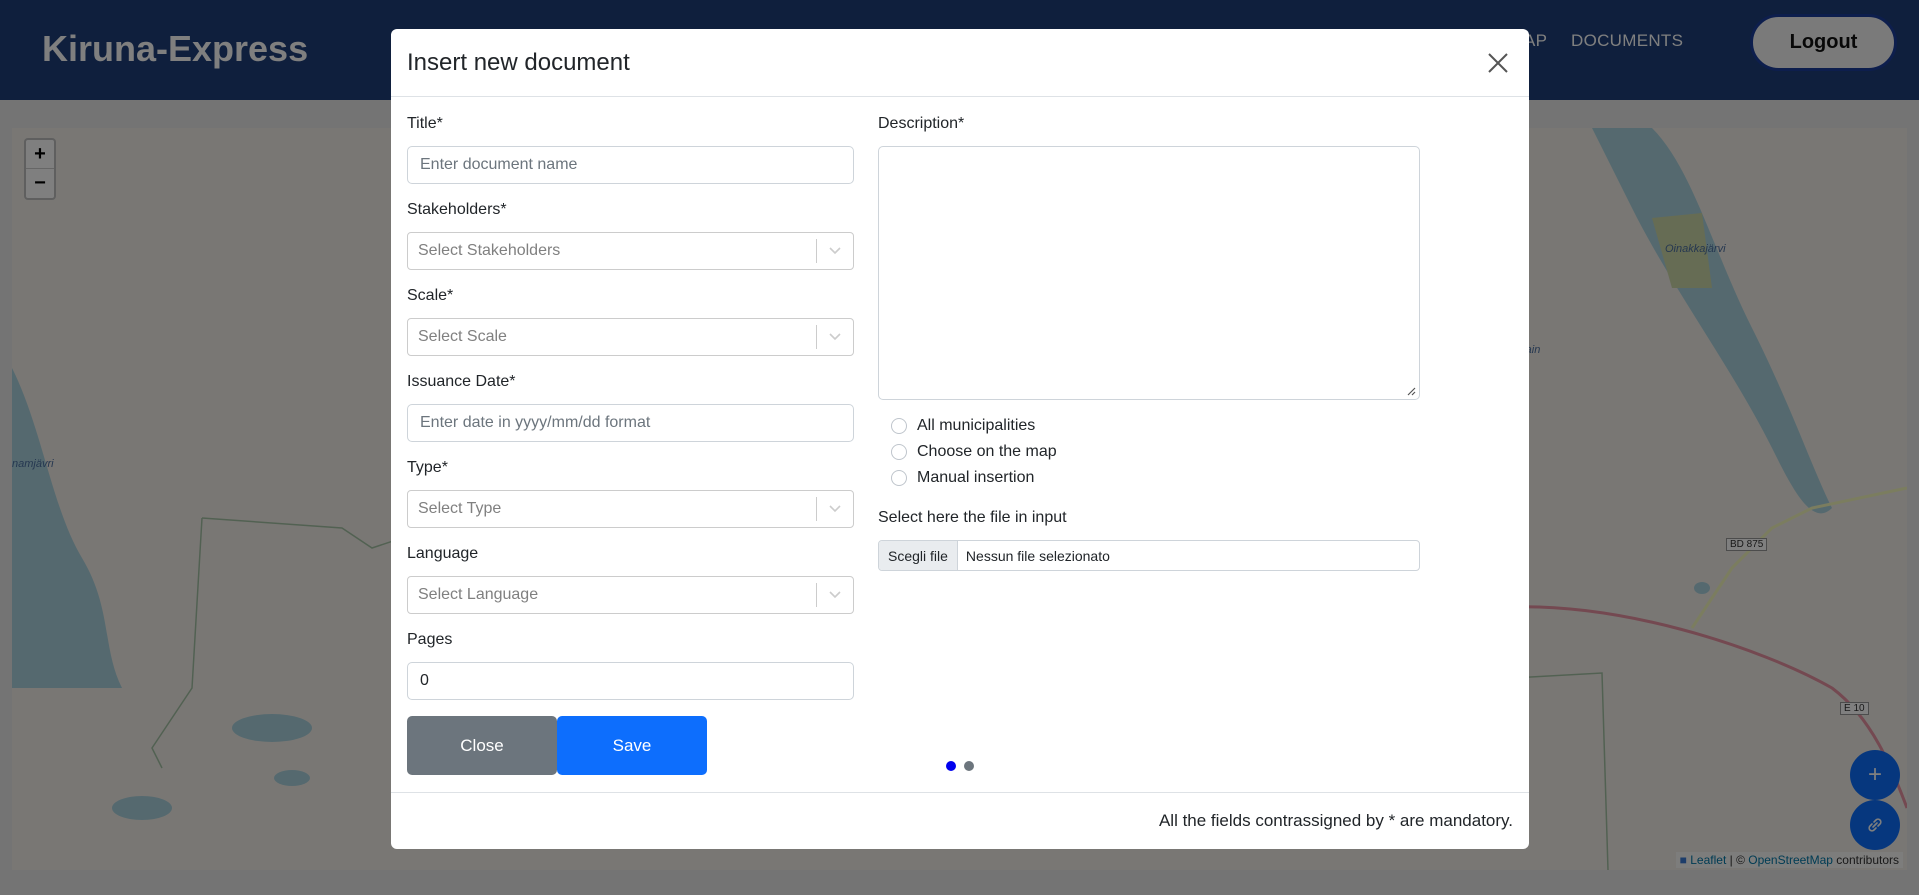 This screenshot has width=1919, height=895. I want to click on description-textarea, so click(1149, 273).